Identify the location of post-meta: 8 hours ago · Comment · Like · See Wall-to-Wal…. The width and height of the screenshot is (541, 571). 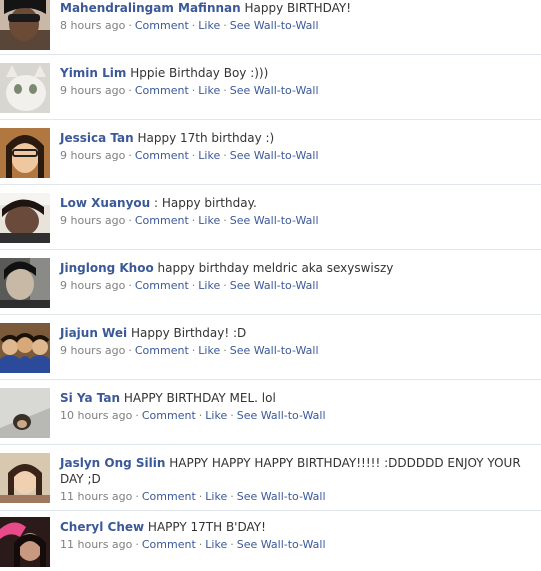
(297, 26).